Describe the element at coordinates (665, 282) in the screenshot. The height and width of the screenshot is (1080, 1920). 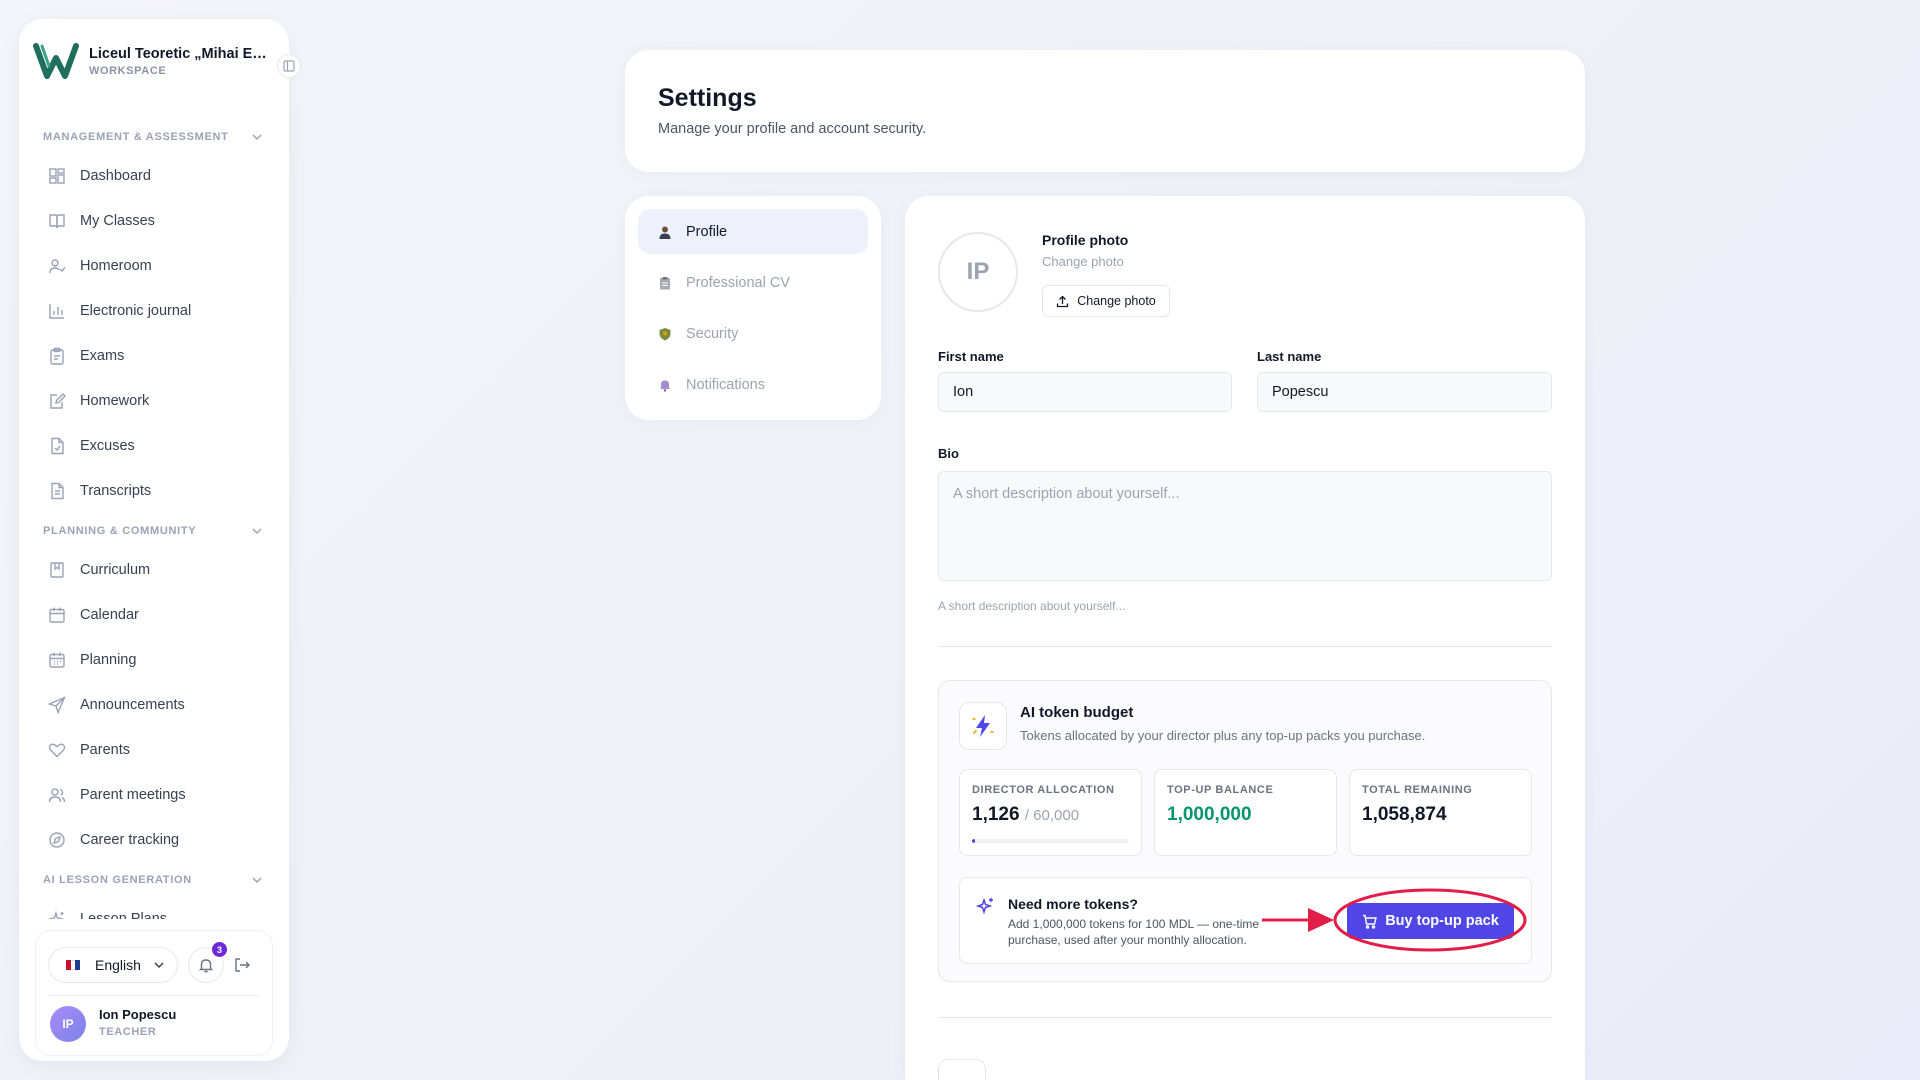
I see `document-icon` at that location.